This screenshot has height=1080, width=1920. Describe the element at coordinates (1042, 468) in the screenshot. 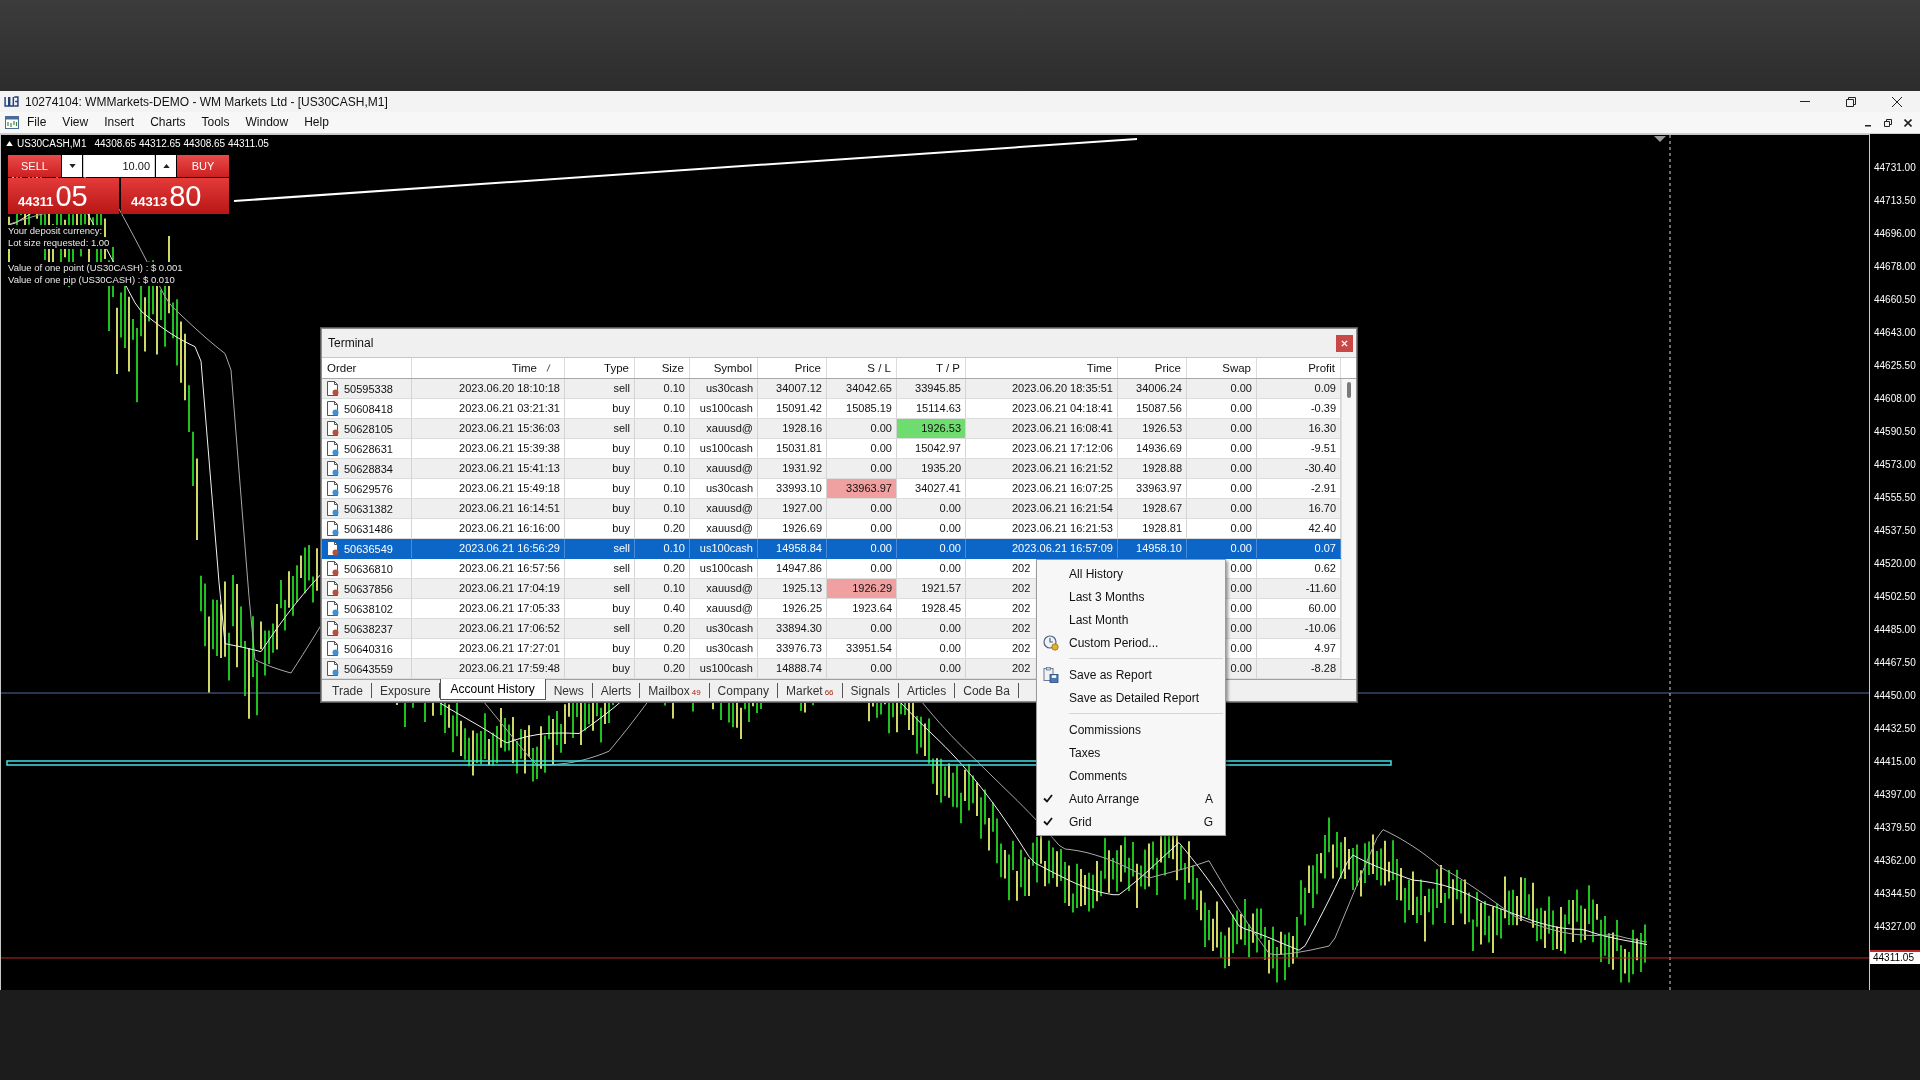

I see `table-cell: 2023.06.21 16:21:52` at that location.